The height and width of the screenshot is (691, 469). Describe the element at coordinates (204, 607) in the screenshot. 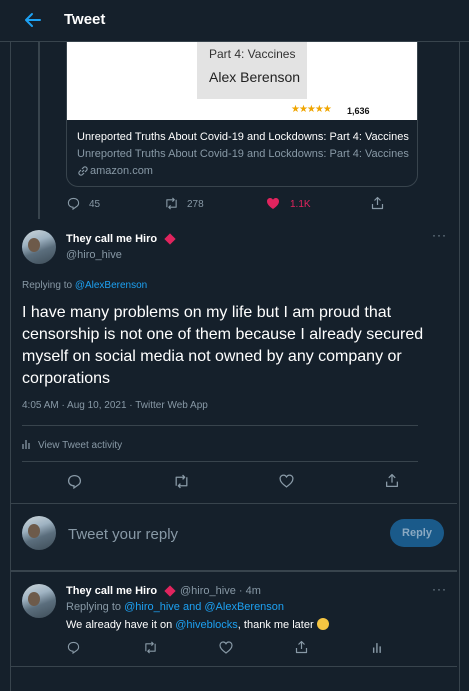

I see `mention-link: @hiro_hive and @AlexBerenson` at that location.